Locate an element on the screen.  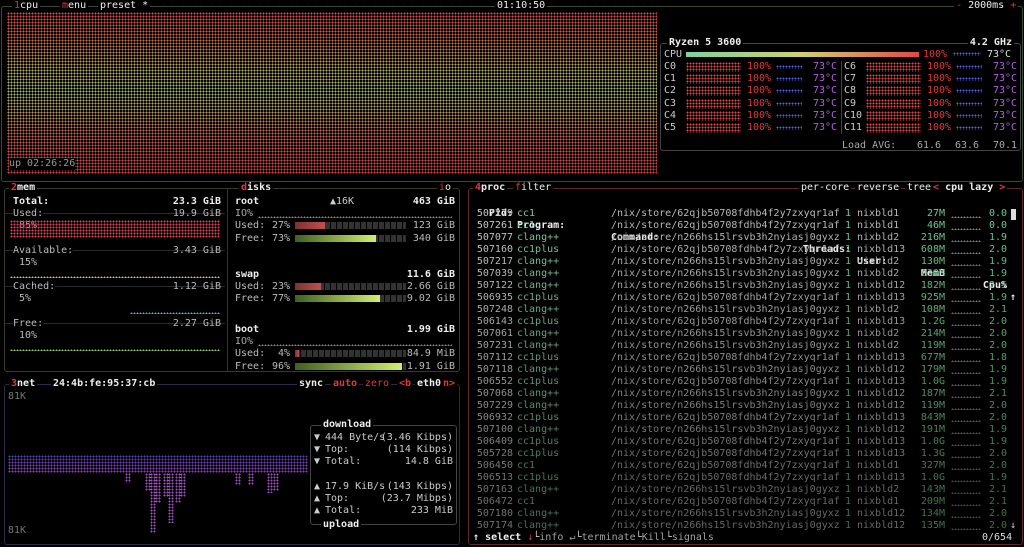
cell-pid: 505728 is located at coordinates (494, 453).